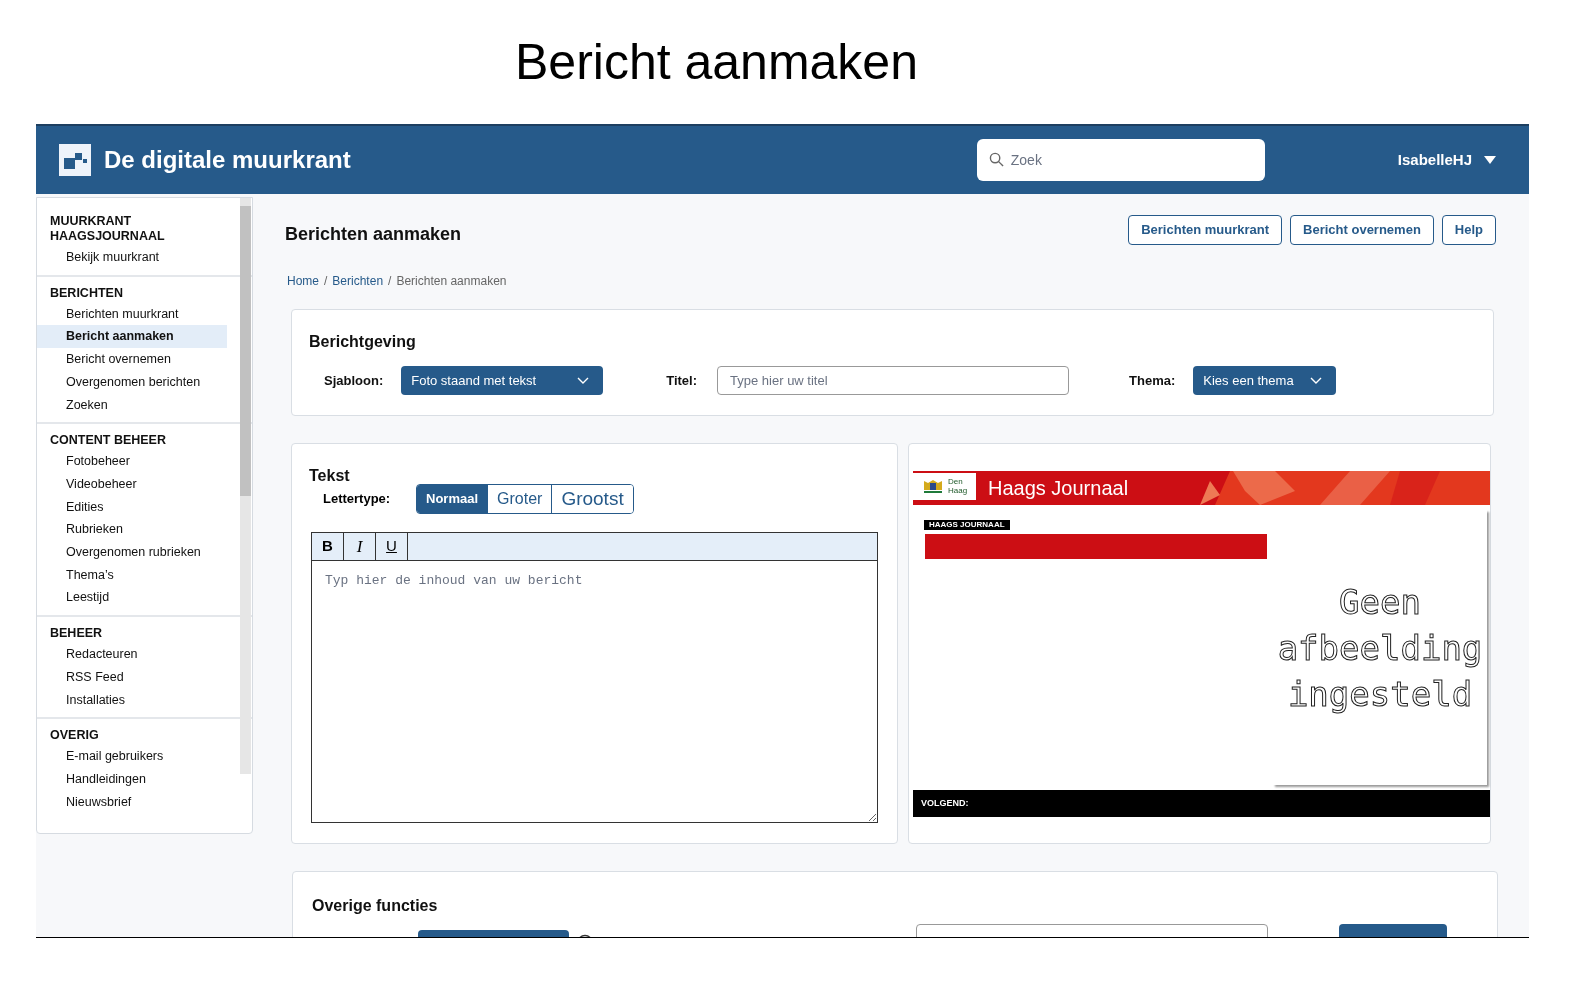  Describe the element at coordinates (132, 779) in the screenshot. I see `sidebar-item: Handleidingen` at that location.